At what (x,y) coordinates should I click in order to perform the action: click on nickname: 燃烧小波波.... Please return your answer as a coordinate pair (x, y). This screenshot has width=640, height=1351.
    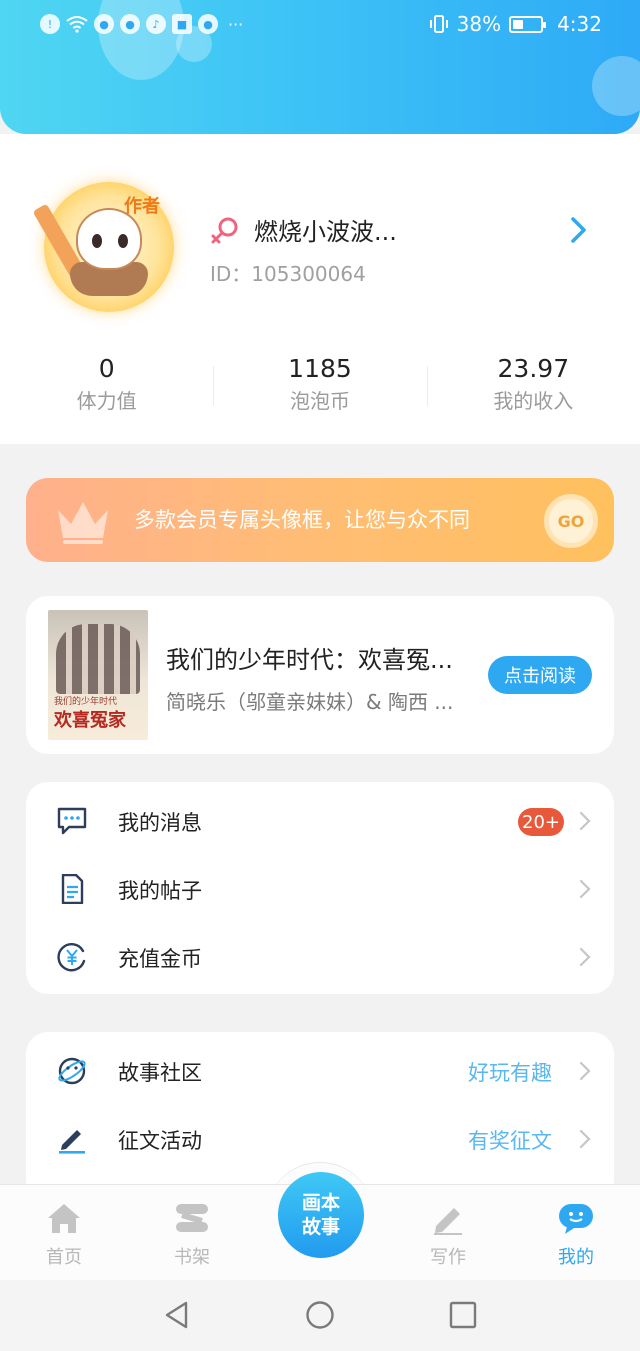
    Looking at the image, I should click on (325, 229).